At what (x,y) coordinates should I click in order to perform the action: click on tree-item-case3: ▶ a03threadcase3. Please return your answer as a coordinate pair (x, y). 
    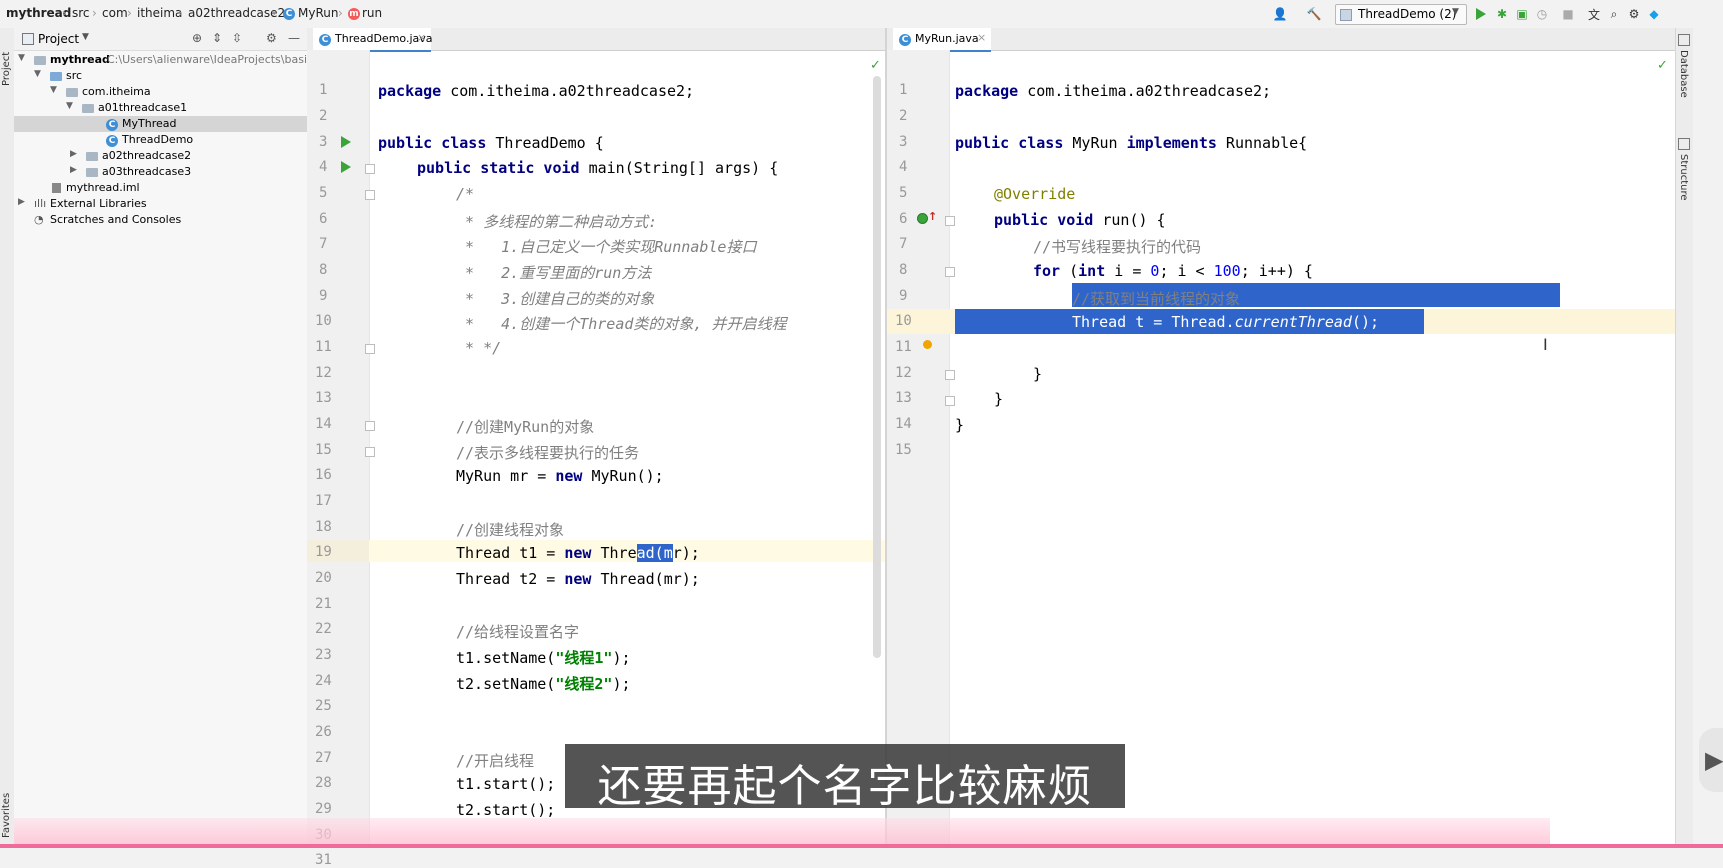
    Looking at the image, I should click on (160, 172).